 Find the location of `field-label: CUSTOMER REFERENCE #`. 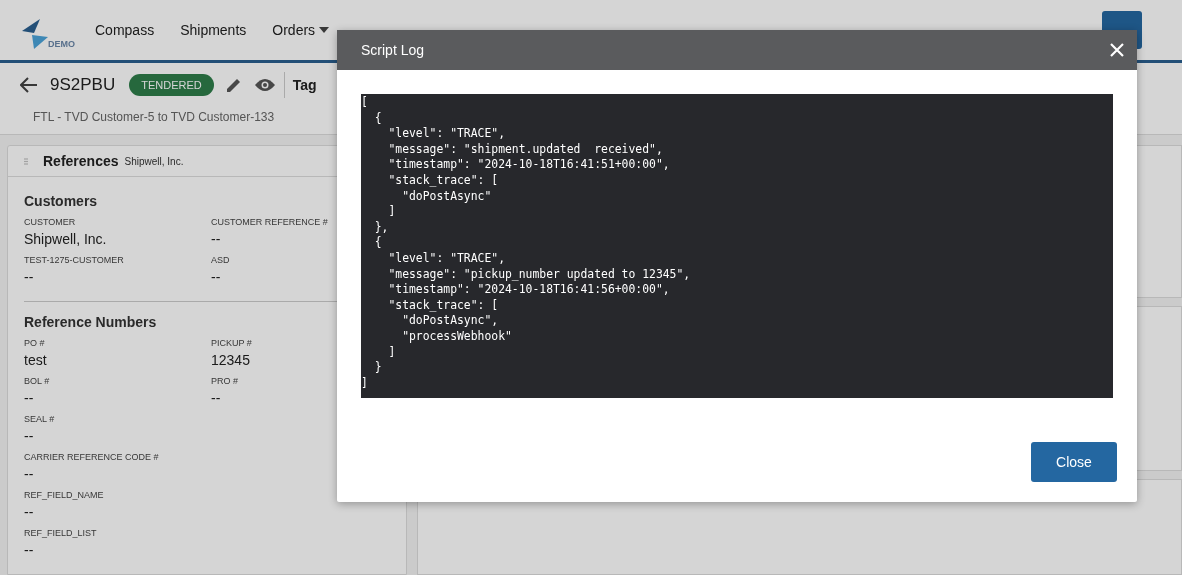

field-label: CUSTOMER REFERENCE # is located at coordinates (269, 222).